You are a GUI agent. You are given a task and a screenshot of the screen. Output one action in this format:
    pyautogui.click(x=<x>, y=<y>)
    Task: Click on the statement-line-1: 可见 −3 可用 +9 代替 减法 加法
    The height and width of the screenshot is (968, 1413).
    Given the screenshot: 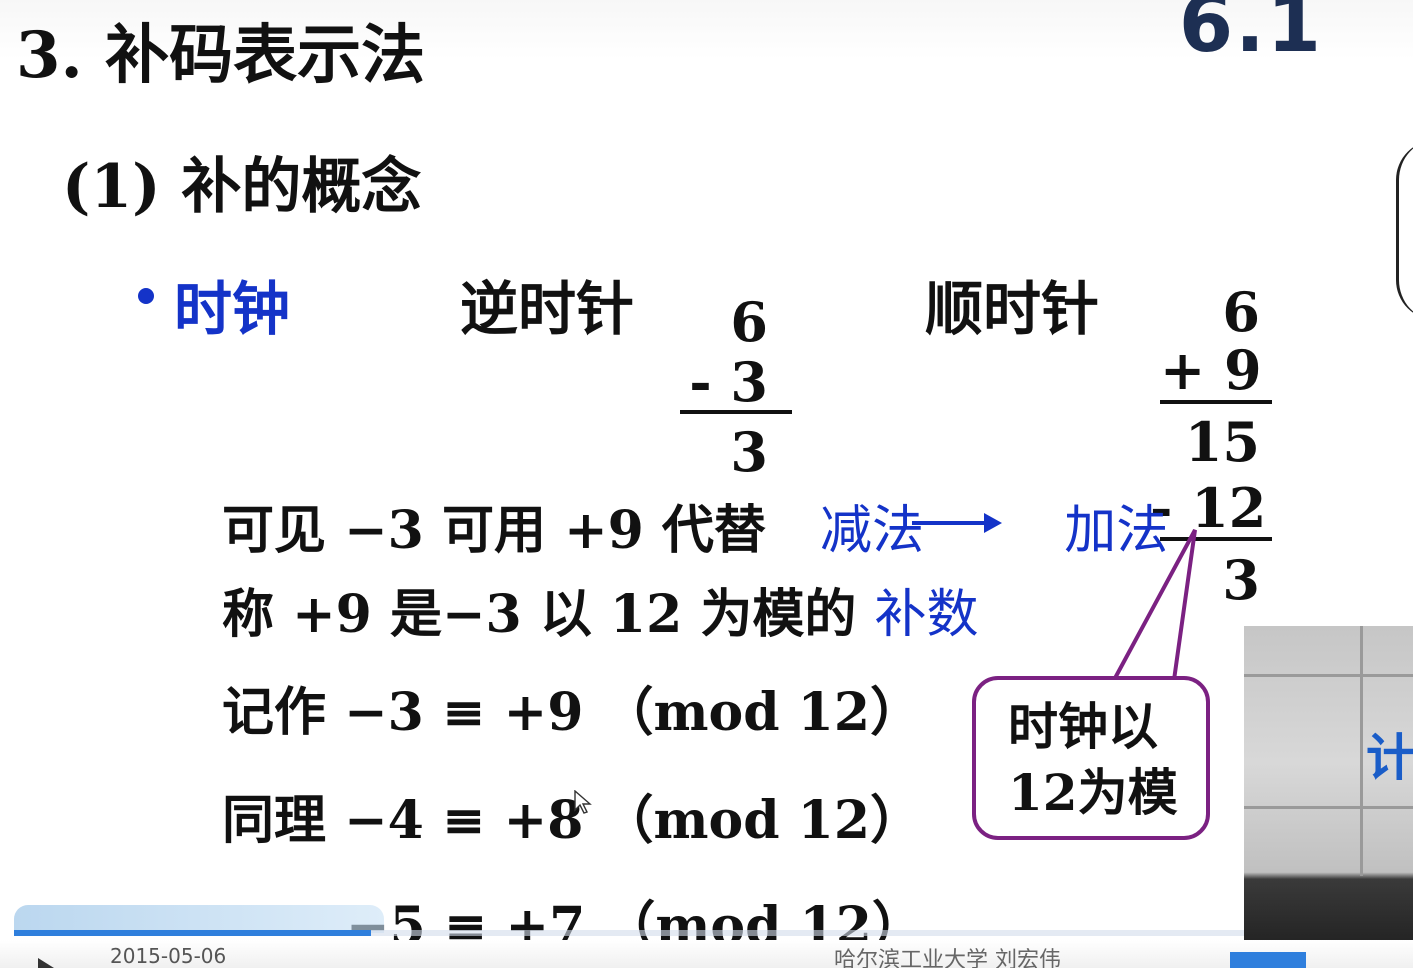 What is the action you would take?
    pyautogui.click(x=695, y=525)
    